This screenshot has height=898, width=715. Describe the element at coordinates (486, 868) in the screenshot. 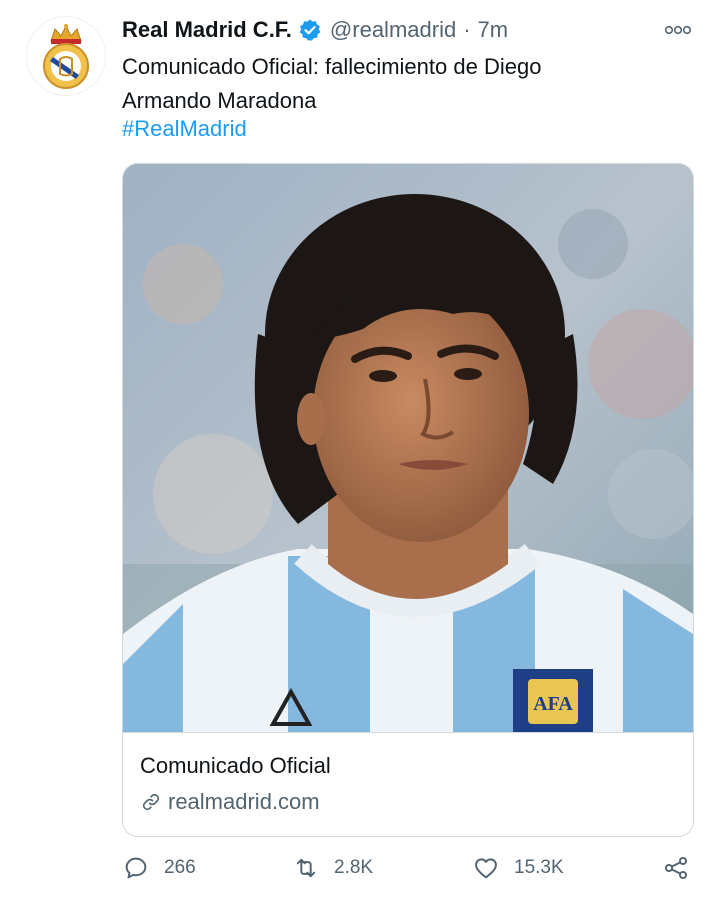

I see `heart-icon` at that location.